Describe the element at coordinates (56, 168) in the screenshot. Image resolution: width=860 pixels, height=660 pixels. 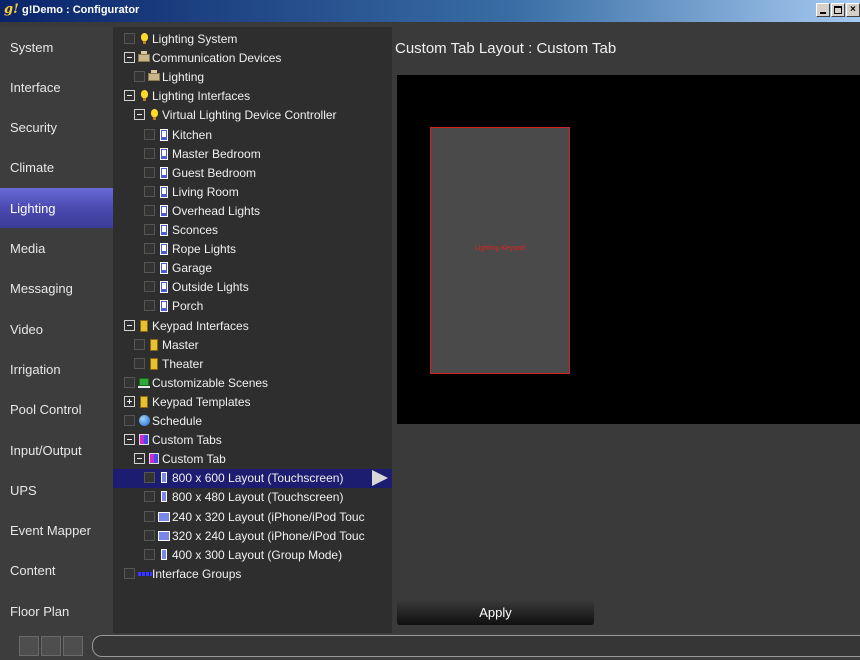
I see `sidebar-item-climate: Climate` at that location.